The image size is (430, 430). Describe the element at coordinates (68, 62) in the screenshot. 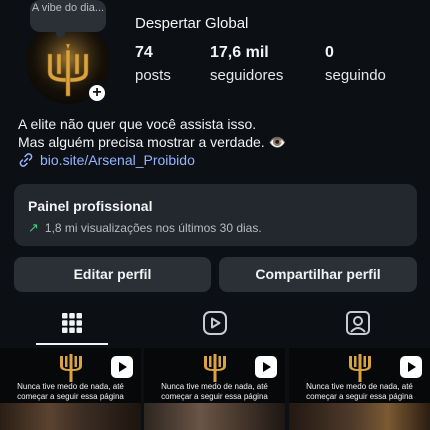

I see `profile-avatar-container: +` at that location.